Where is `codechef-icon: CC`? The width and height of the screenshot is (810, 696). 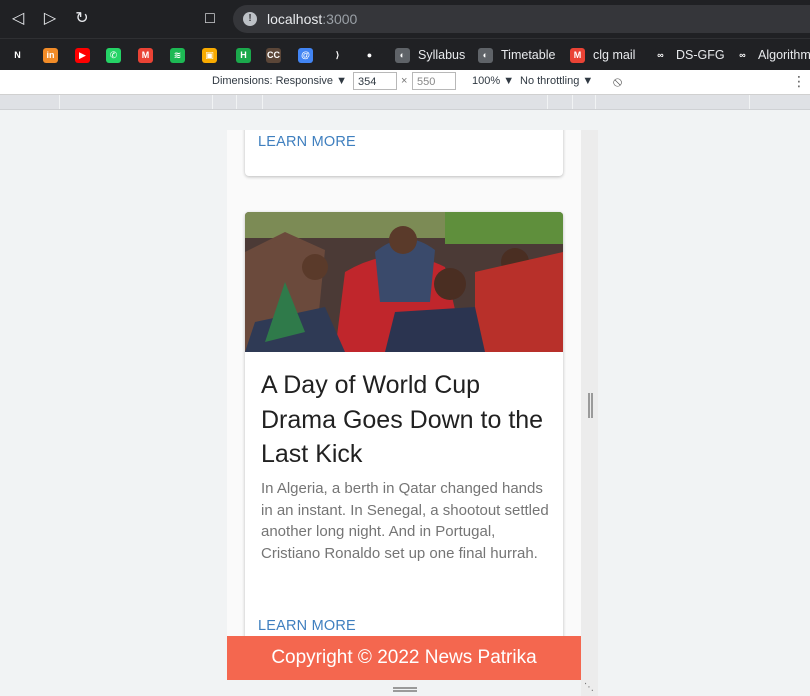
codechef-icon: CC is located at coordinates (273, 55).